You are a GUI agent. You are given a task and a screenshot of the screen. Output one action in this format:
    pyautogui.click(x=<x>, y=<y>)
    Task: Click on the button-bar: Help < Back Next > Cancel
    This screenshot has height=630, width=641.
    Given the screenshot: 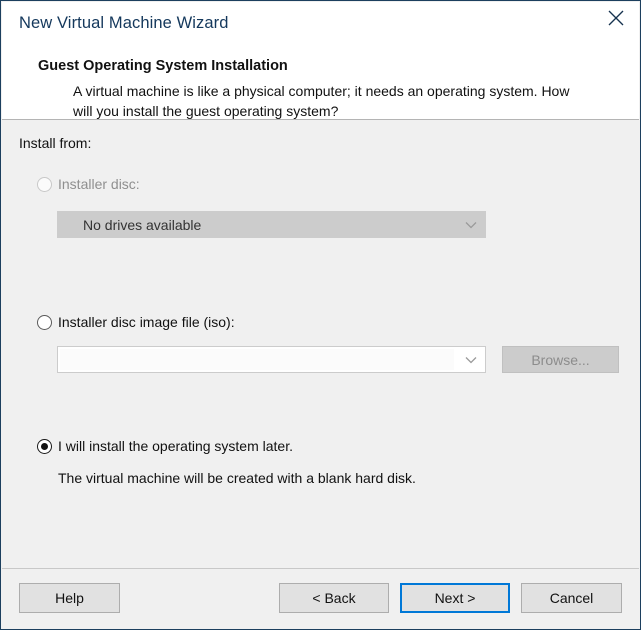 What is the action you would take?
    pyautogui.click(x=320, y=598)
    